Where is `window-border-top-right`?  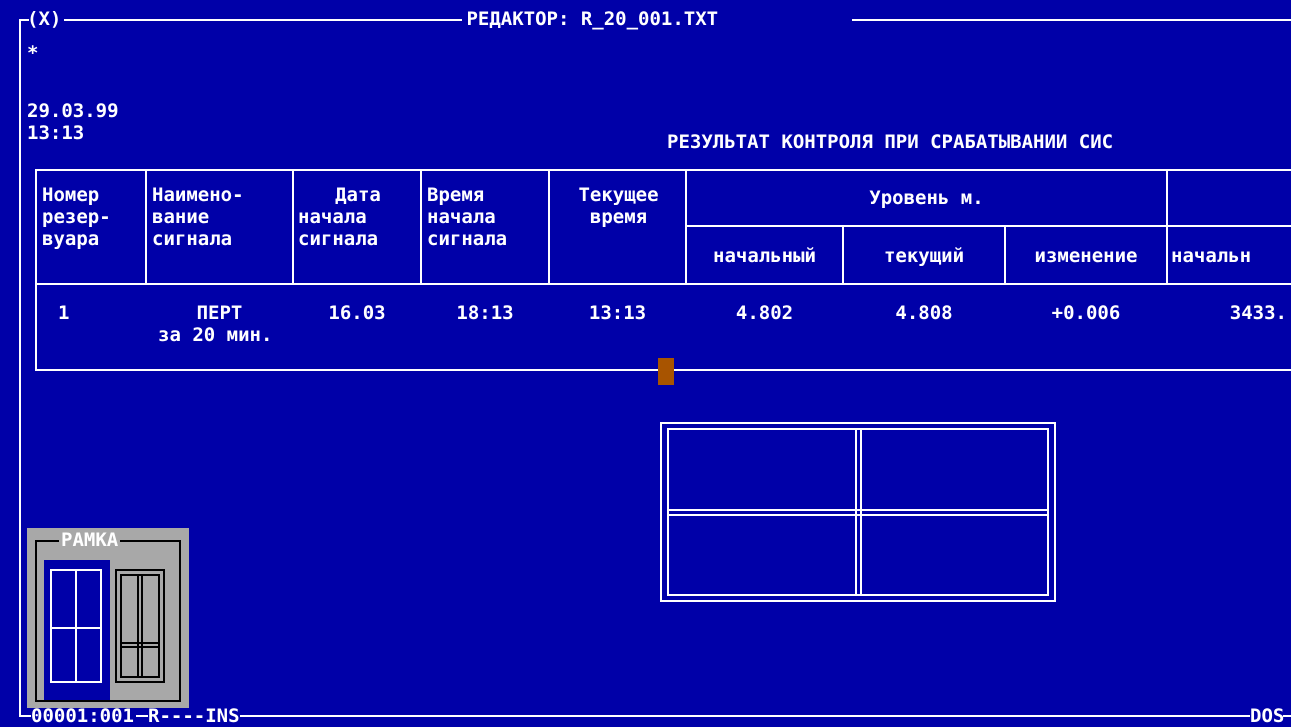 window-border-top-right is located at coordinates (1071, 20).